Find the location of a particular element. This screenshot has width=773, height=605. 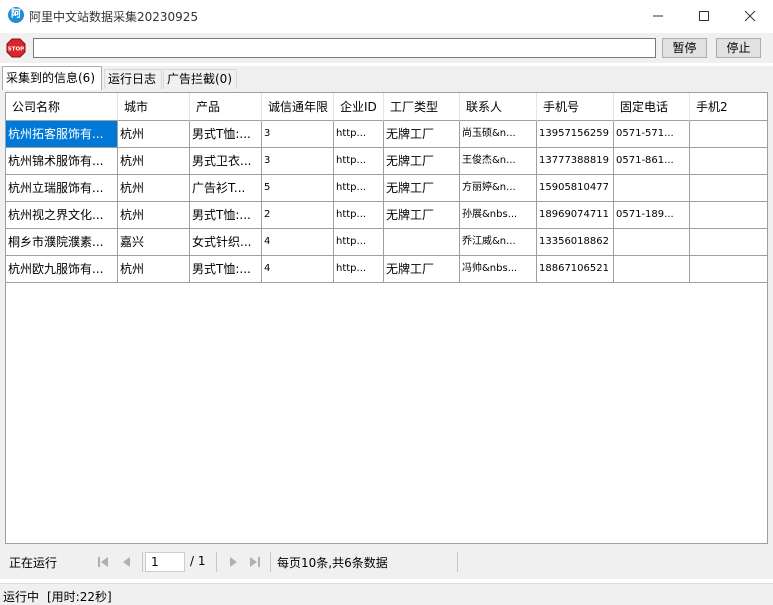

column-header: 诚信通年限 is located at coordinates (298, 107).